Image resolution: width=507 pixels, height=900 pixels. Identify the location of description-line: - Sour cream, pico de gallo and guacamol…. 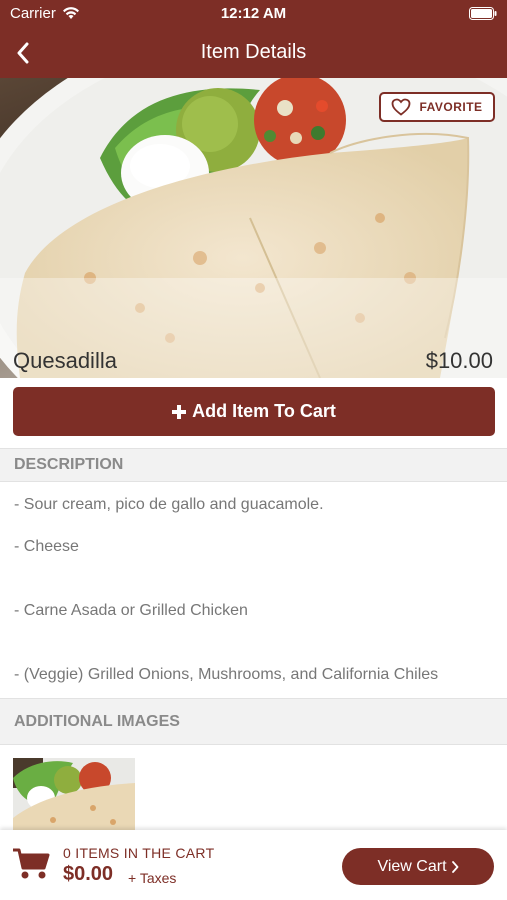
(169, 504).